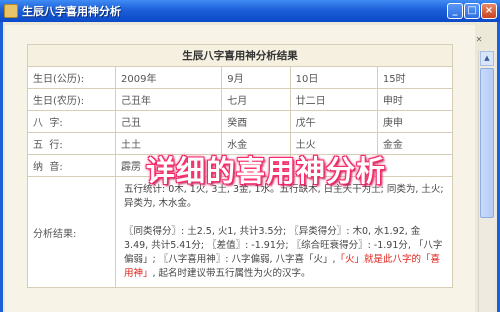 This screenshot has height=312, width=500. What do you see at coordinates (256, 121) in the screenshot?
I see `table-cell: 癸酉` at bounding box center [256, 121].